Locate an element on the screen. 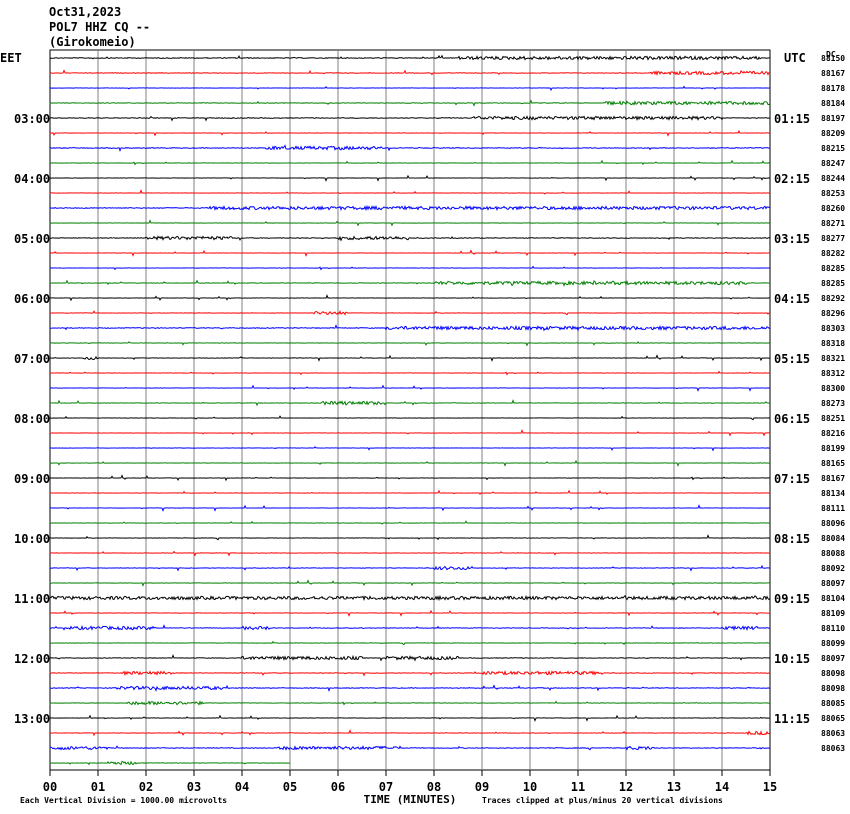 This screenshot has height=814, width=850. dc-offset-label: 88199 is located at coordinates (833, 448).